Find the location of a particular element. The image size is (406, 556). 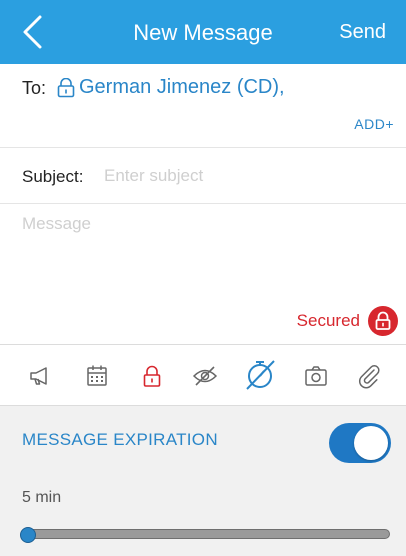

message-input is located at coordinates (205, 259).